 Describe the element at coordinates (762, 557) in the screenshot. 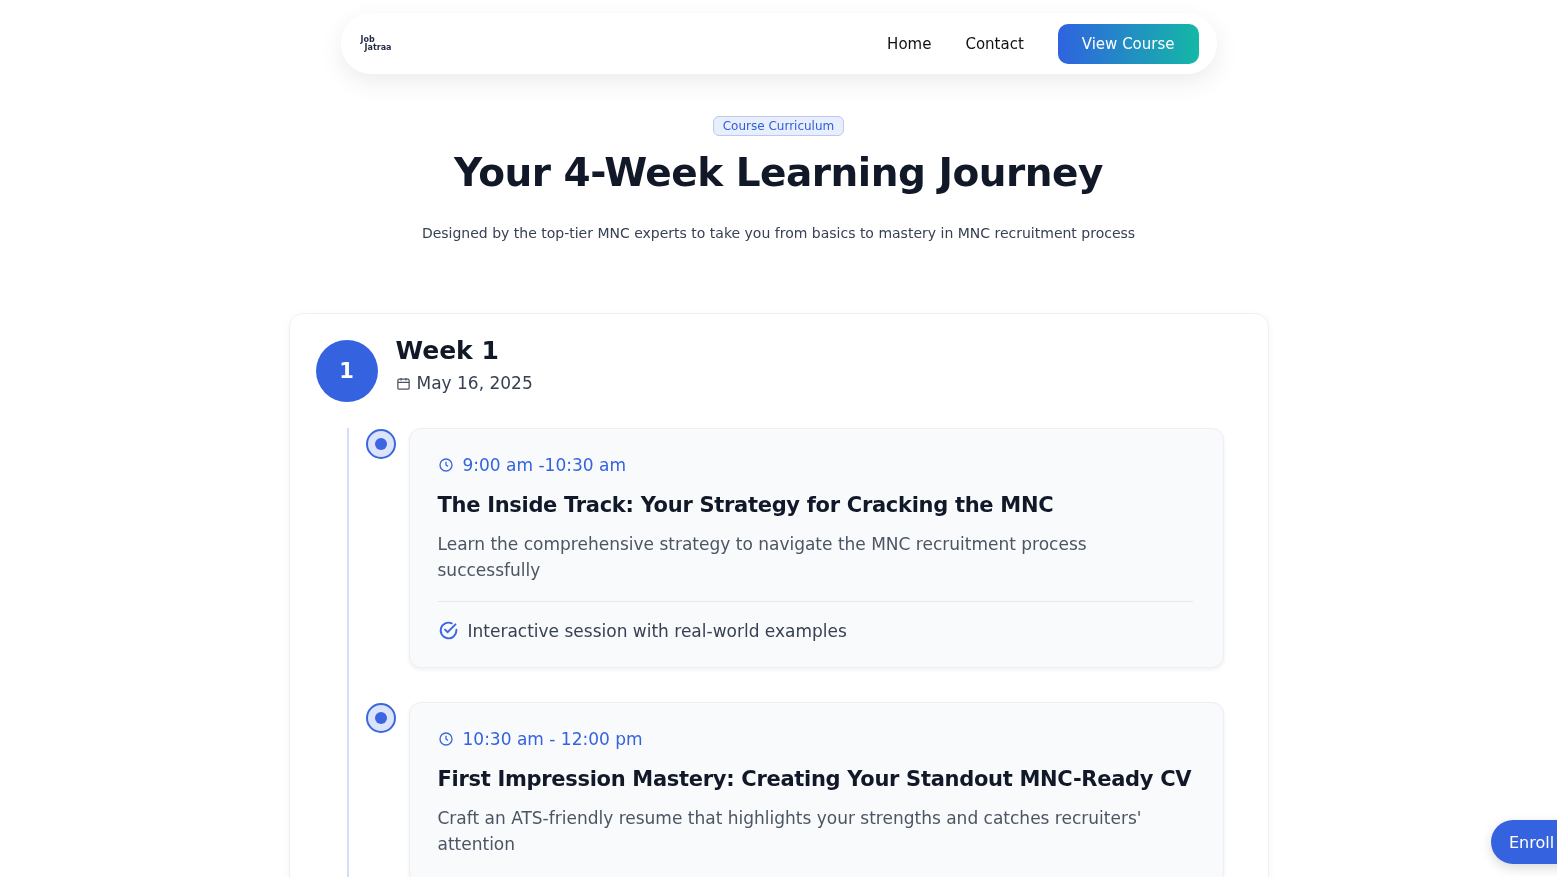

I see `session-description: Learn the comprehensive strategy to navigate the MNC recruitment process successfully` at that location.